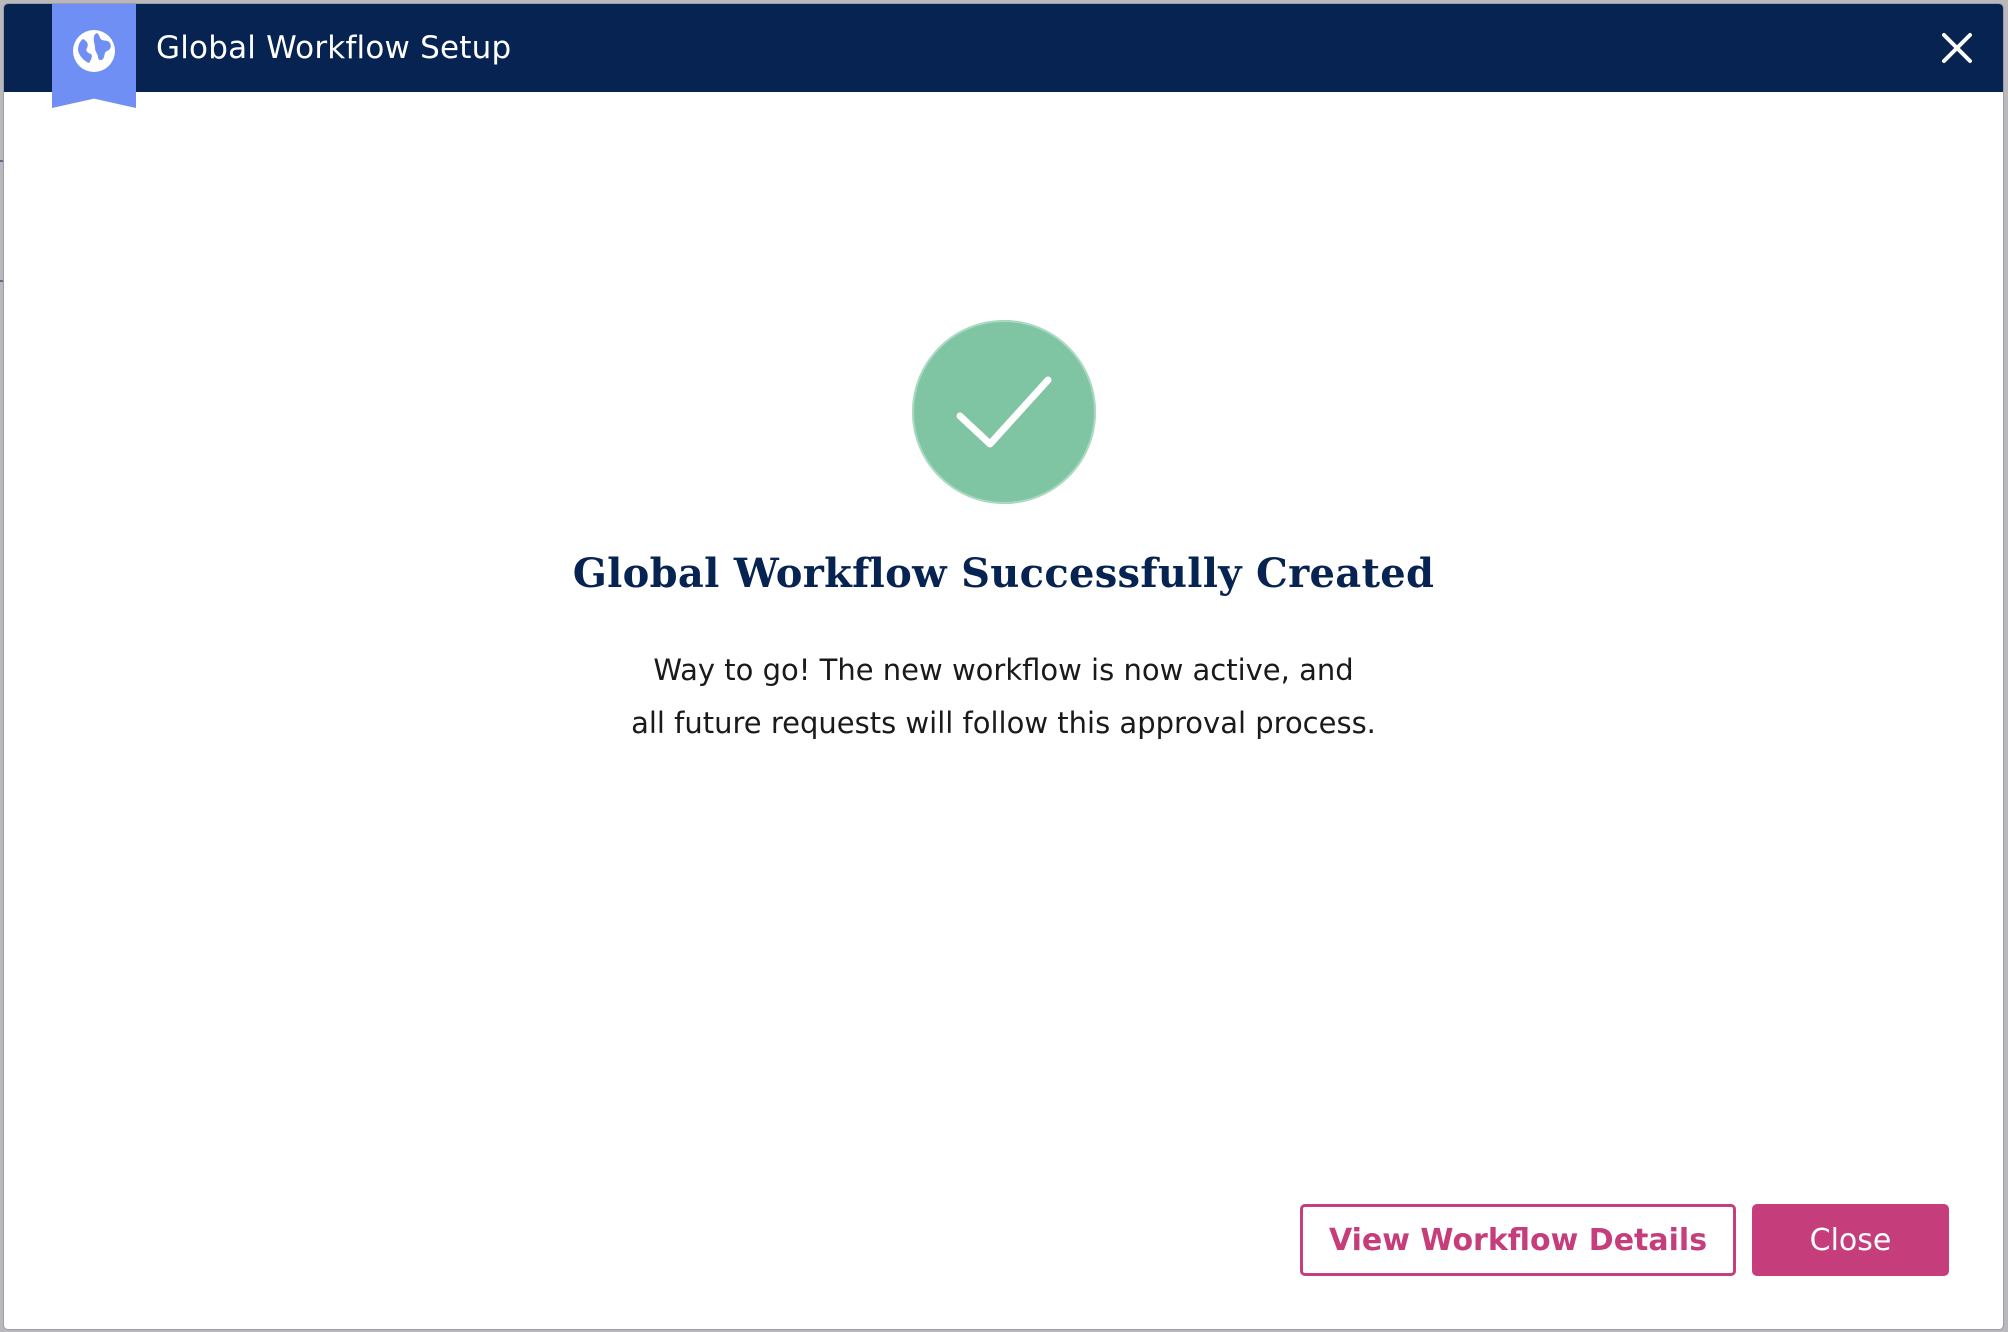 Image resolution: width=2008 pixels, height=1332 pixels. What do you see at coordinates (334, 48) in the screenshot?
I see `dialog-title: Global Workflow Setup` at bounding box center [334, 48].